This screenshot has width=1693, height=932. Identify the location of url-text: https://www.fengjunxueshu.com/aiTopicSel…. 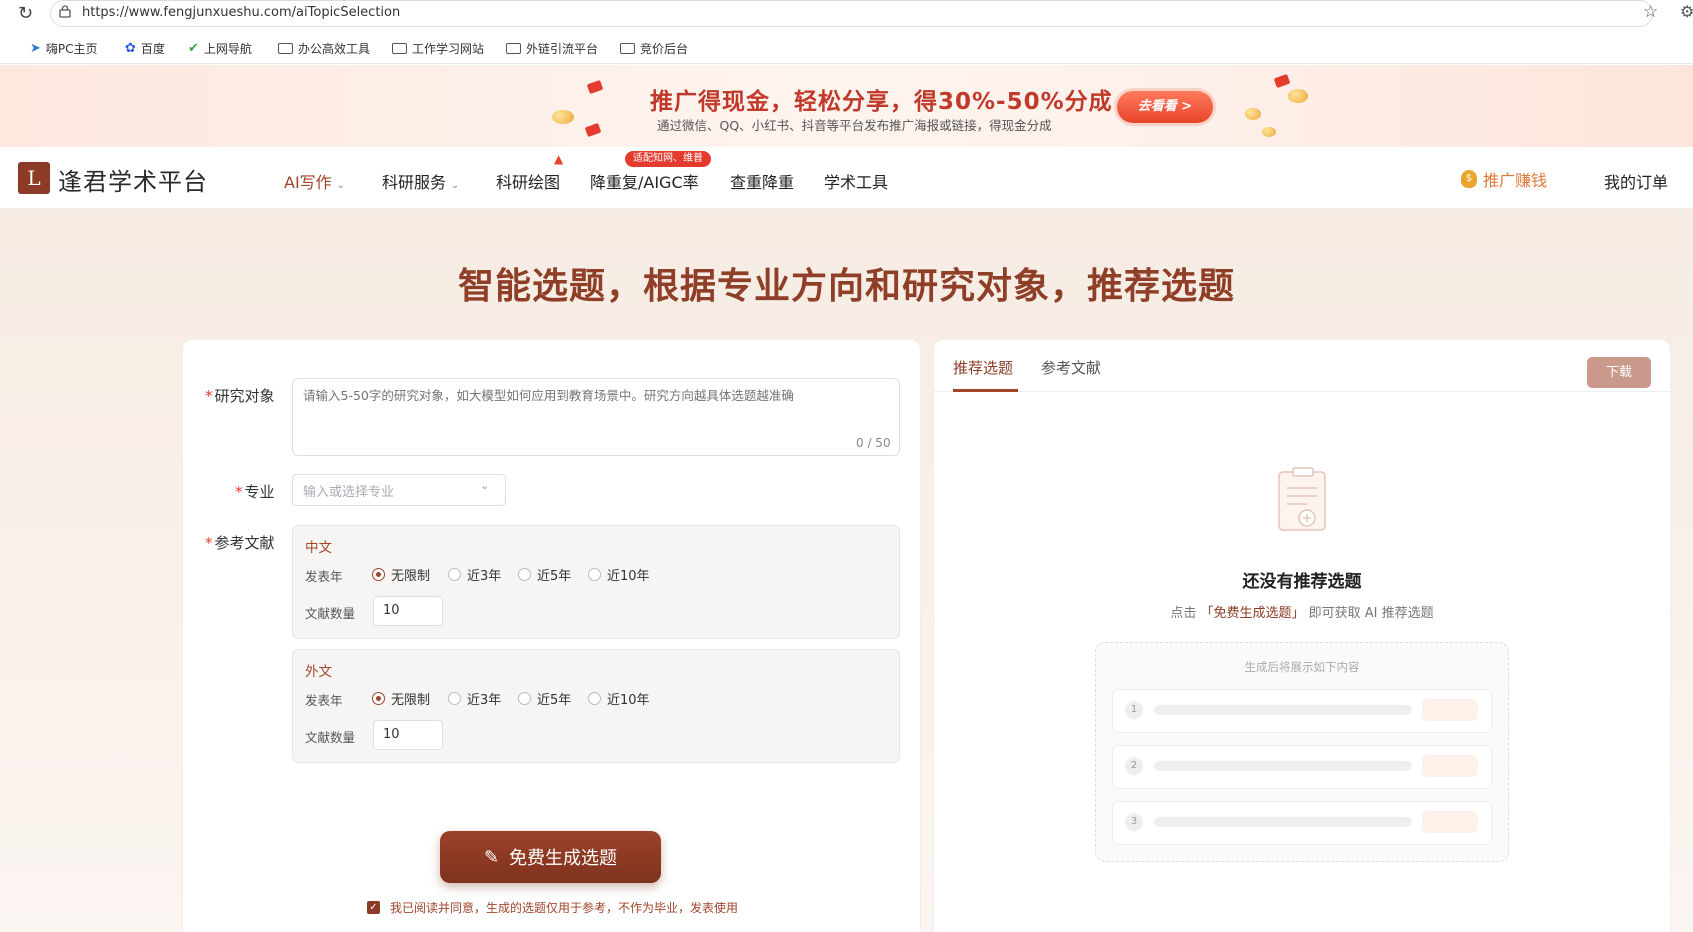
(241, 12).